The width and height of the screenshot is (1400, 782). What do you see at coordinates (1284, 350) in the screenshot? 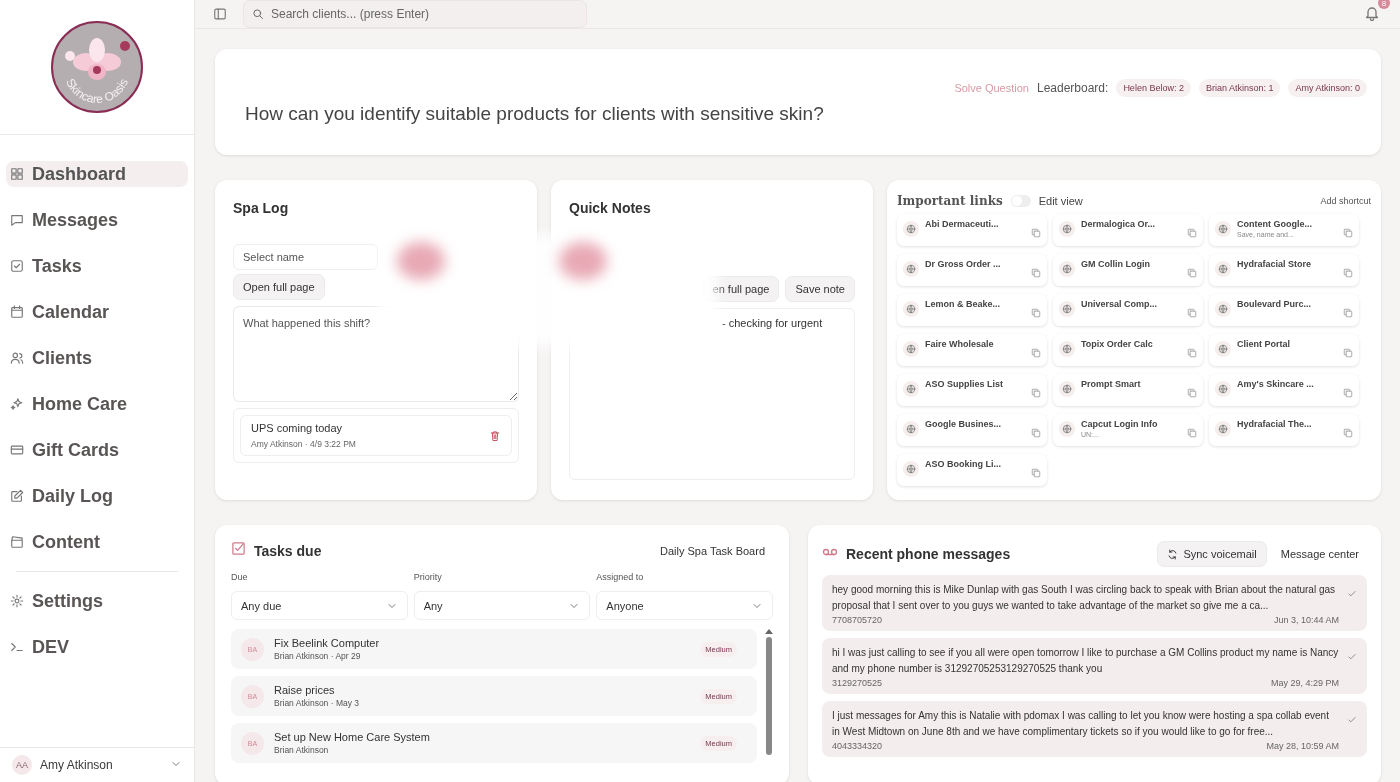
I see `link-tile: Client Portal` at bounding box center [1284, 350].